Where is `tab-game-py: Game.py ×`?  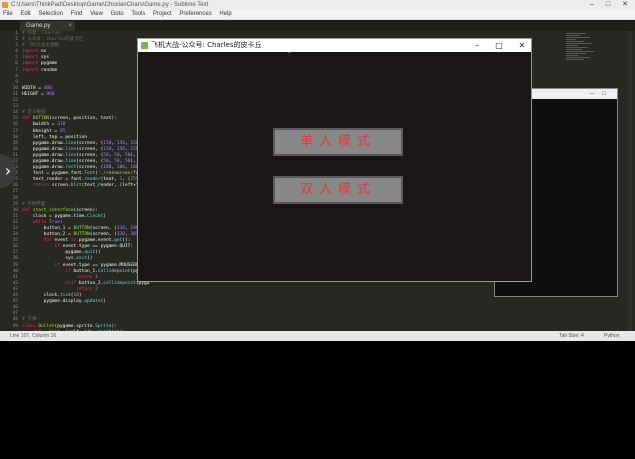
tab-game-py: Game.py × is located at coordinates (47, 26).